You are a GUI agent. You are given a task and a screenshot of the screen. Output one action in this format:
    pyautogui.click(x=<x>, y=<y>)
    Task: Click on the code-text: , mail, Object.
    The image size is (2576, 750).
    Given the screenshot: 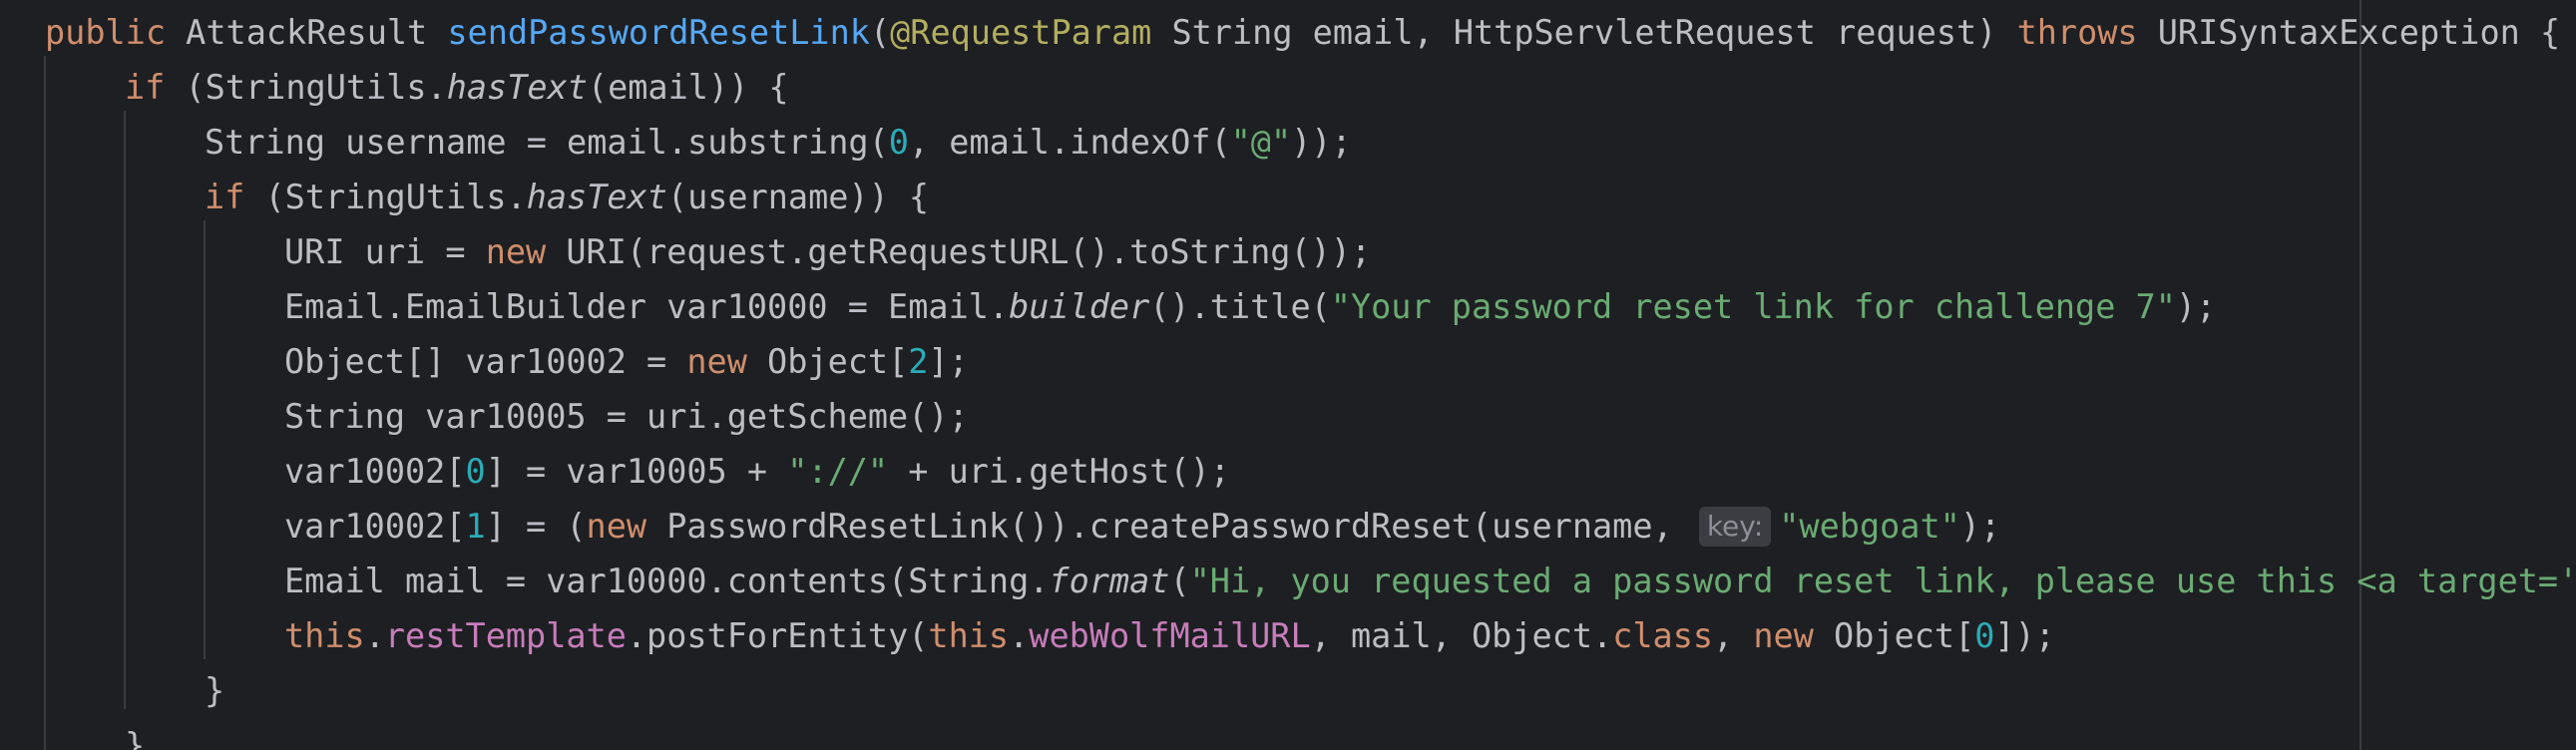 What is the action you would take?
    pyautogui.click(x=1461, y=635)
    